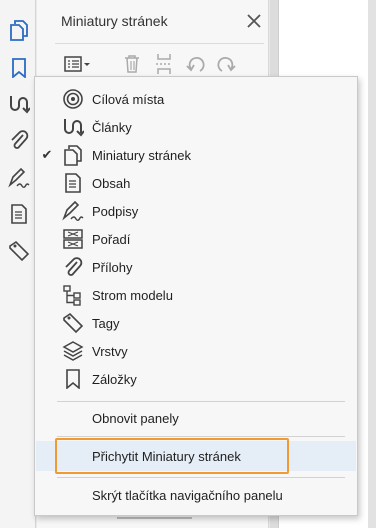 This screenshot has height=528, width=376. I want to click on order-icon, so click(73, 239).